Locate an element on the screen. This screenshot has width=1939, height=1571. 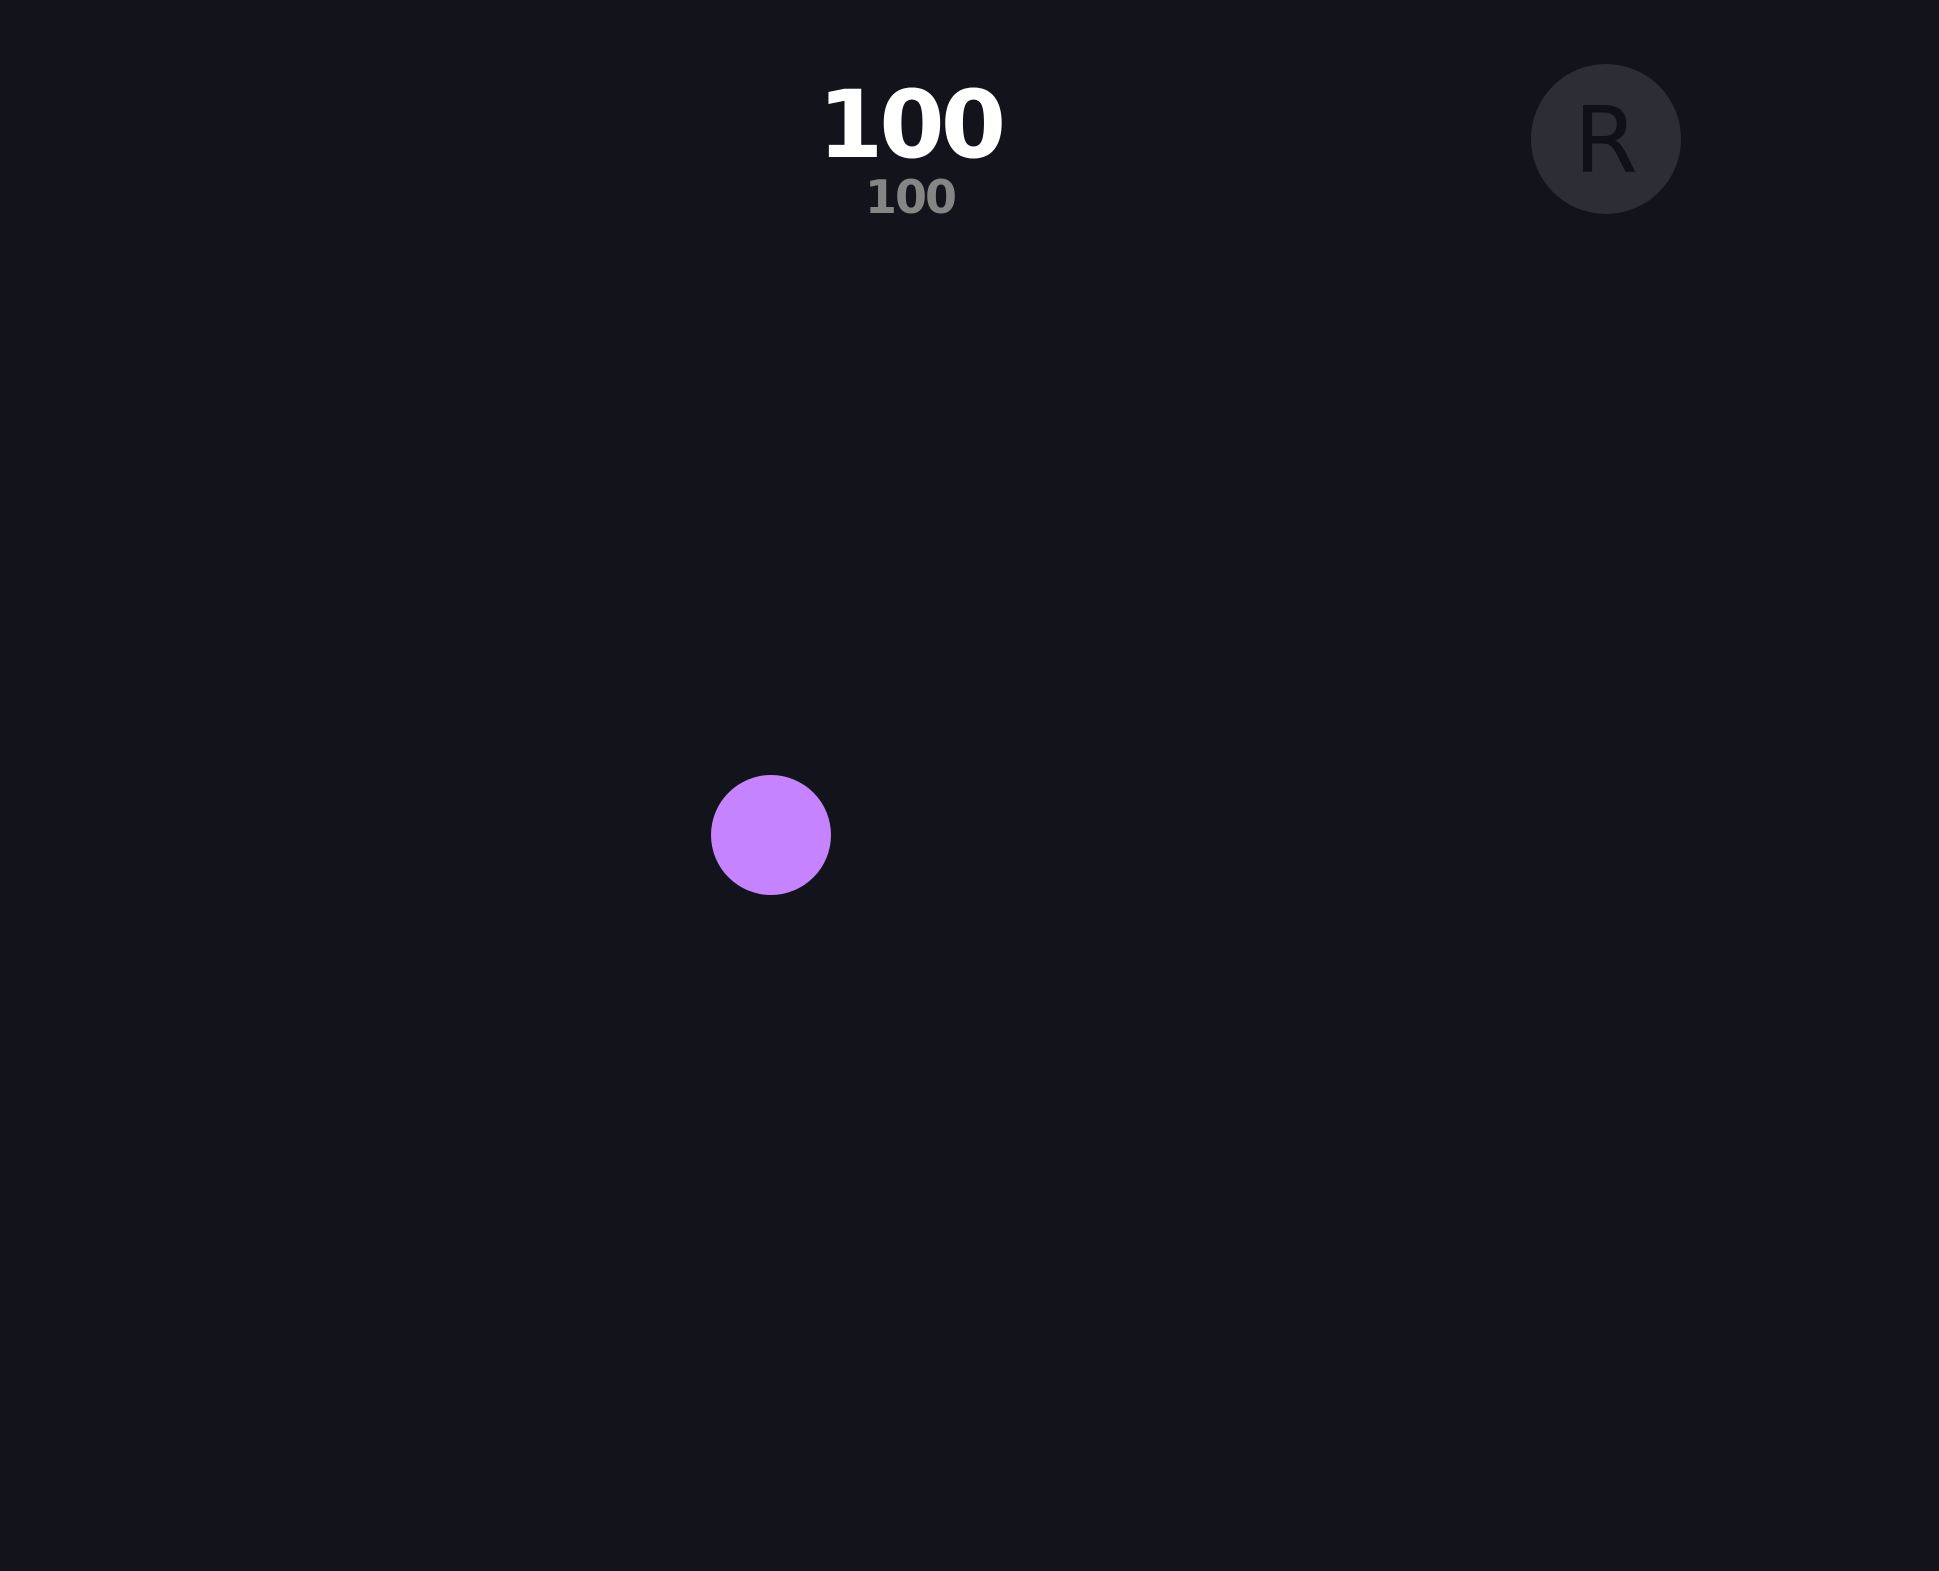
score-display: 100 100 is located at coordinates (910, 147).